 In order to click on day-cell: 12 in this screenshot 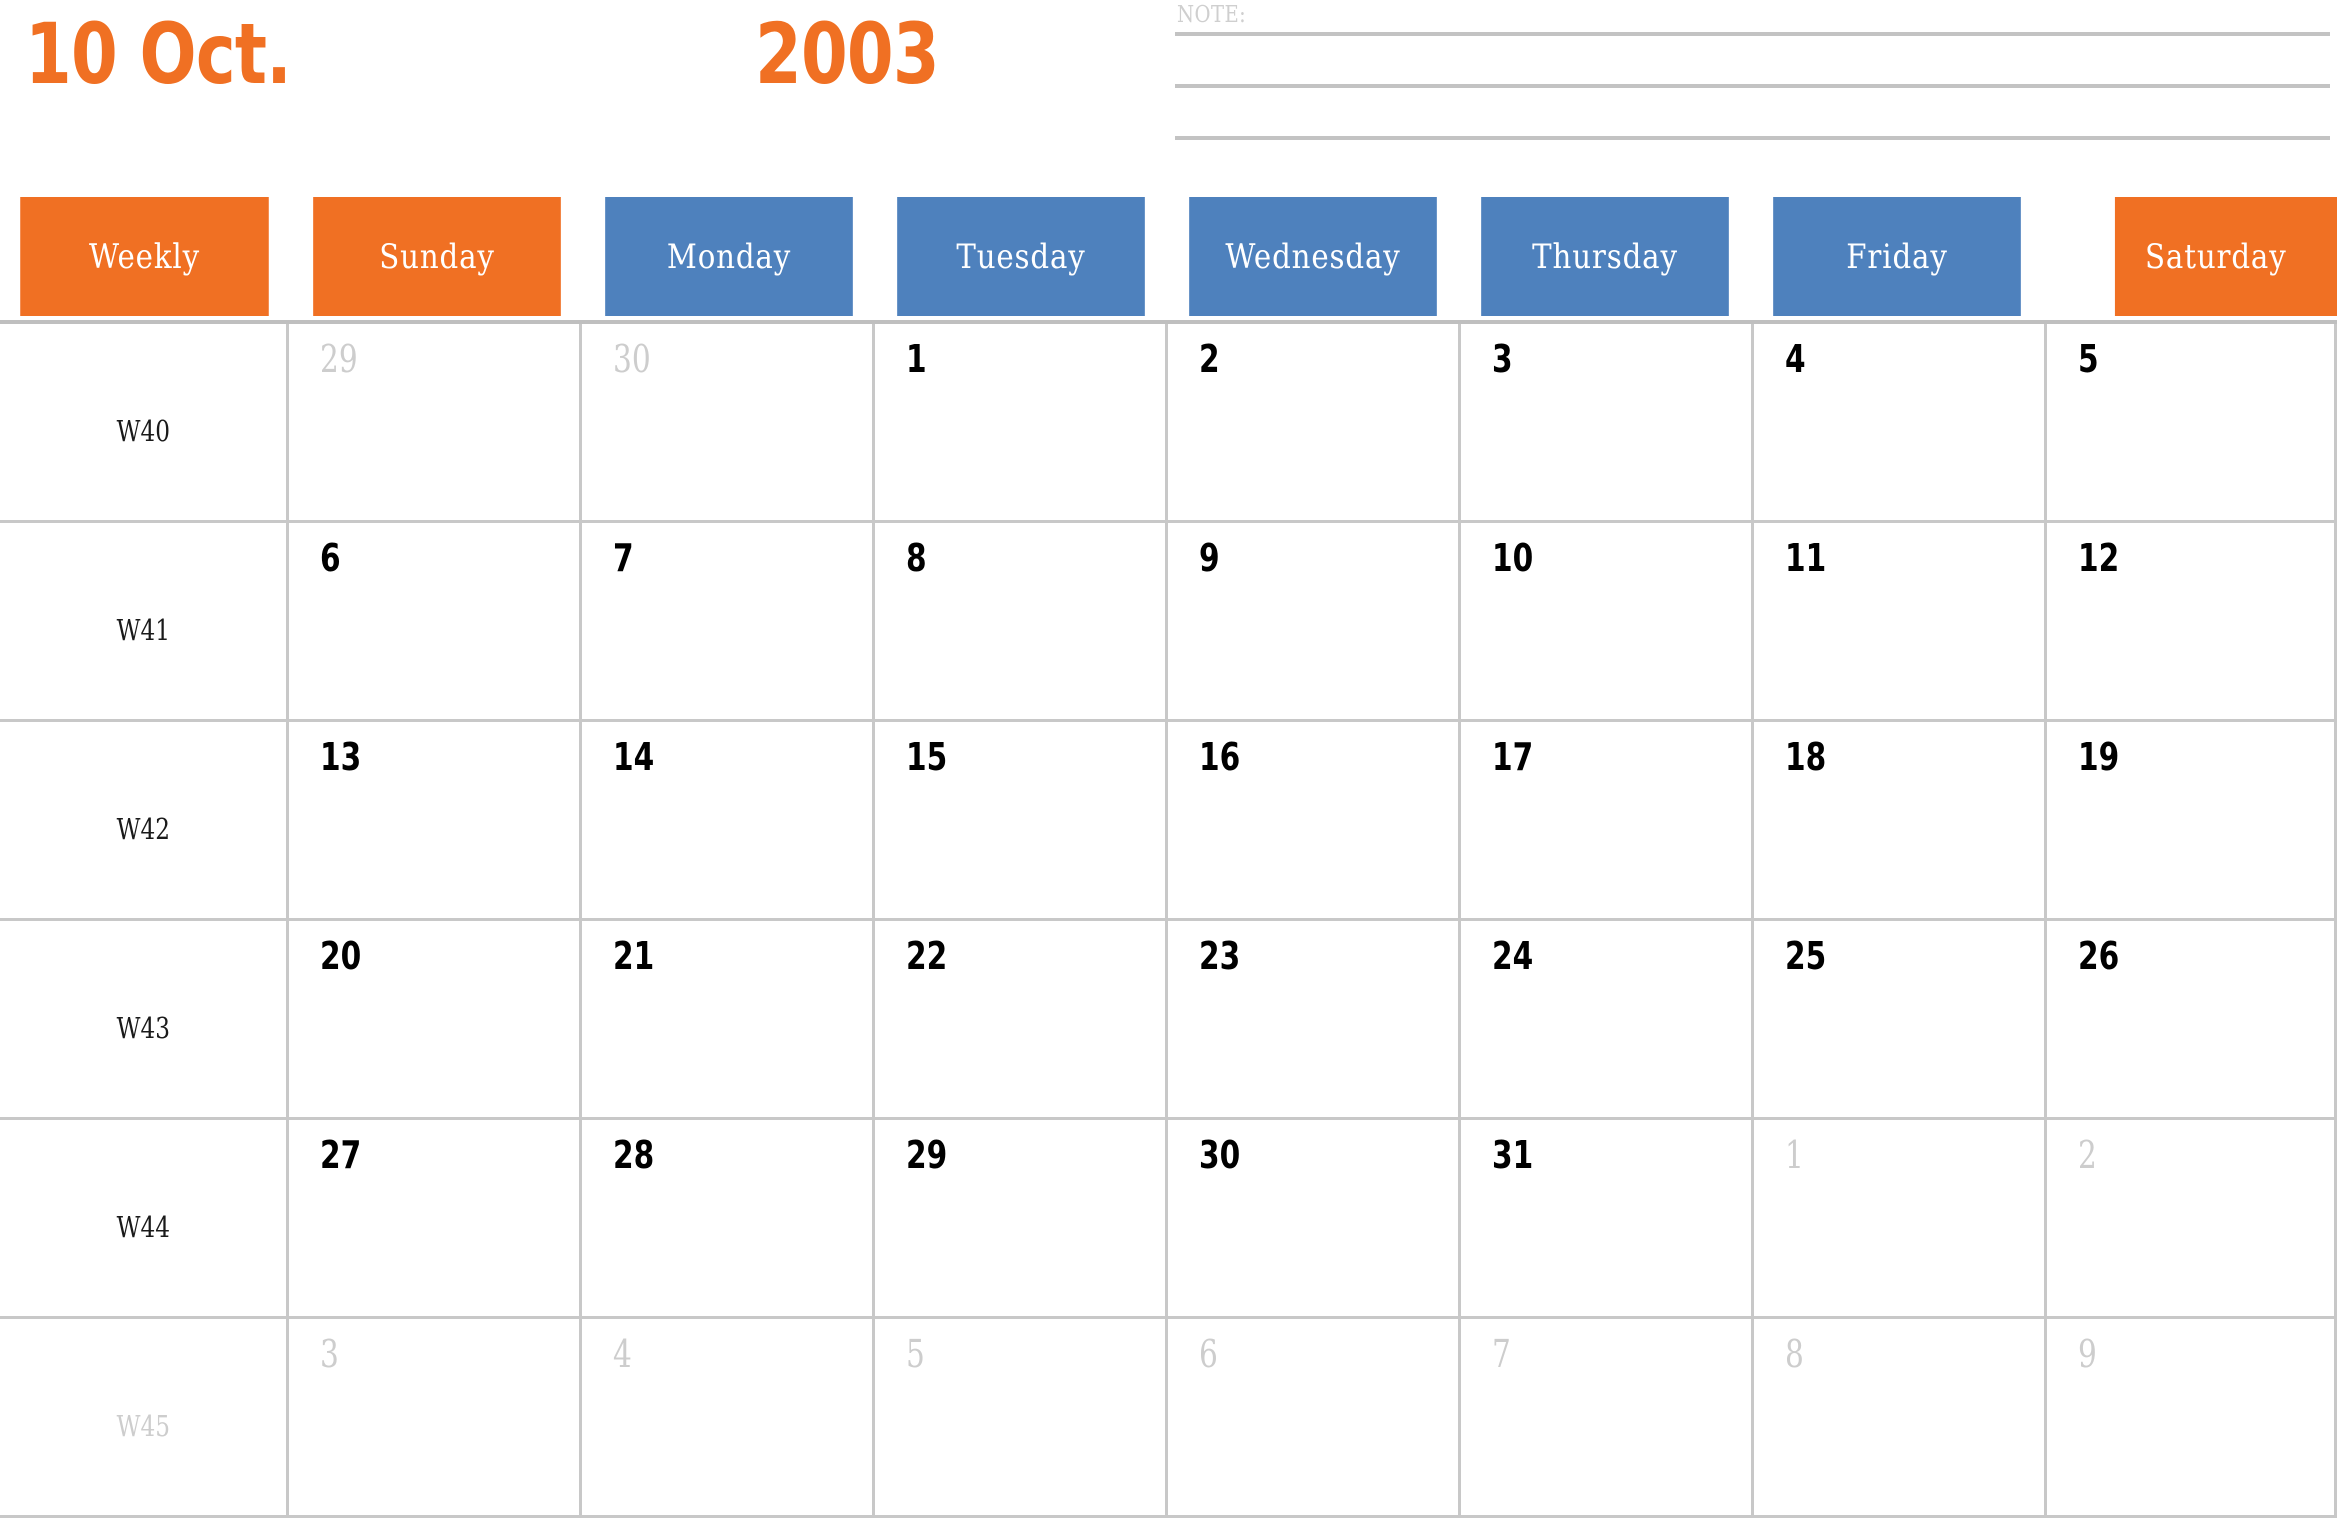, I will do `click(2192, 621)`.